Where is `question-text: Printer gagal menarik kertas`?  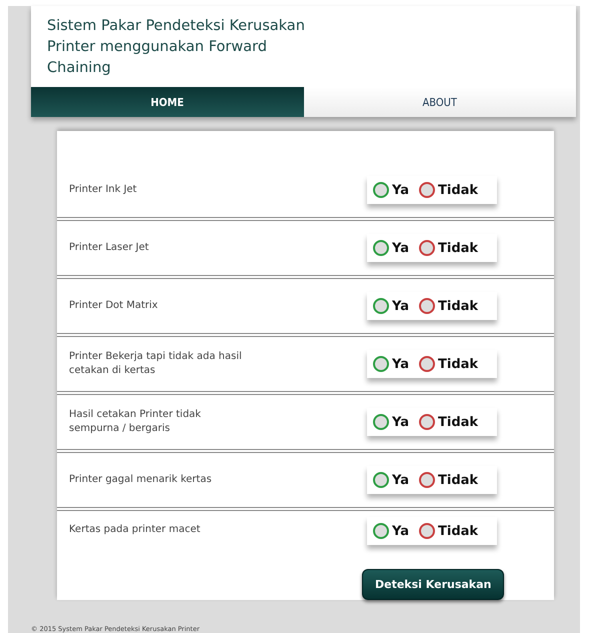 question-text: Printer gagal menarik kertas is located at coordinates (141, 480).